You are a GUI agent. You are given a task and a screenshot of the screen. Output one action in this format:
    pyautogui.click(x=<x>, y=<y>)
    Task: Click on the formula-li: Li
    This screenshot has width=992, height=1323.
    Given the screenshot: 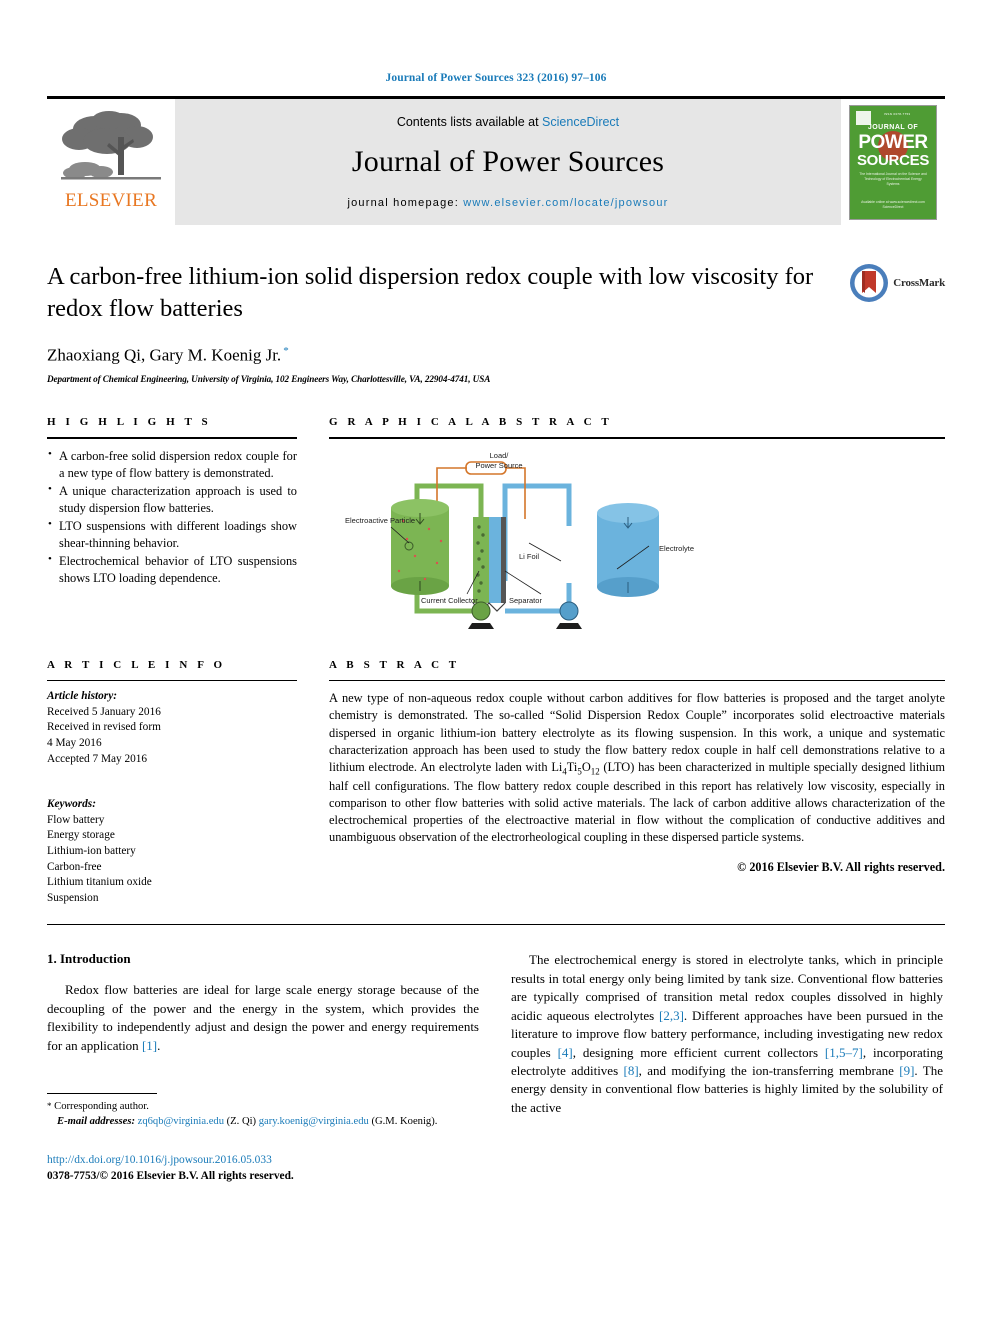 What is the action you would take?
    pyautogui.click(x=557, y=766)
    